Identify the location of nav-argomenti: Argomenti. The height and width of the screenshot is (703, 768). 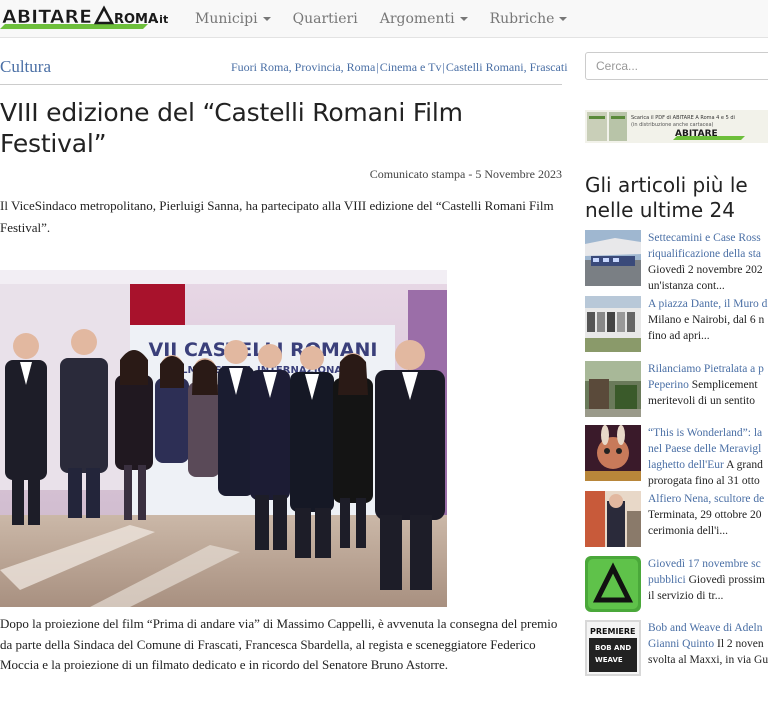
(424, 19).